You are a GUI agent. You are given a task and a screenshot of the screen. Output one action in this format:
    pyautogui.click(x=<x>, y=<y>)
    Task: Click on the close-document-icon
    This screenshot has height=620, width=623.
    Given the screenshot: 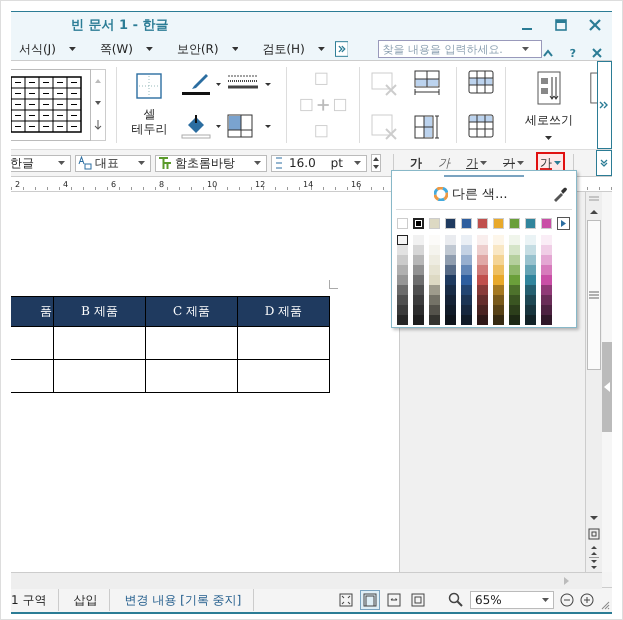 What is the action you would take?
    pyautogui.click(x=597, y=53)
    